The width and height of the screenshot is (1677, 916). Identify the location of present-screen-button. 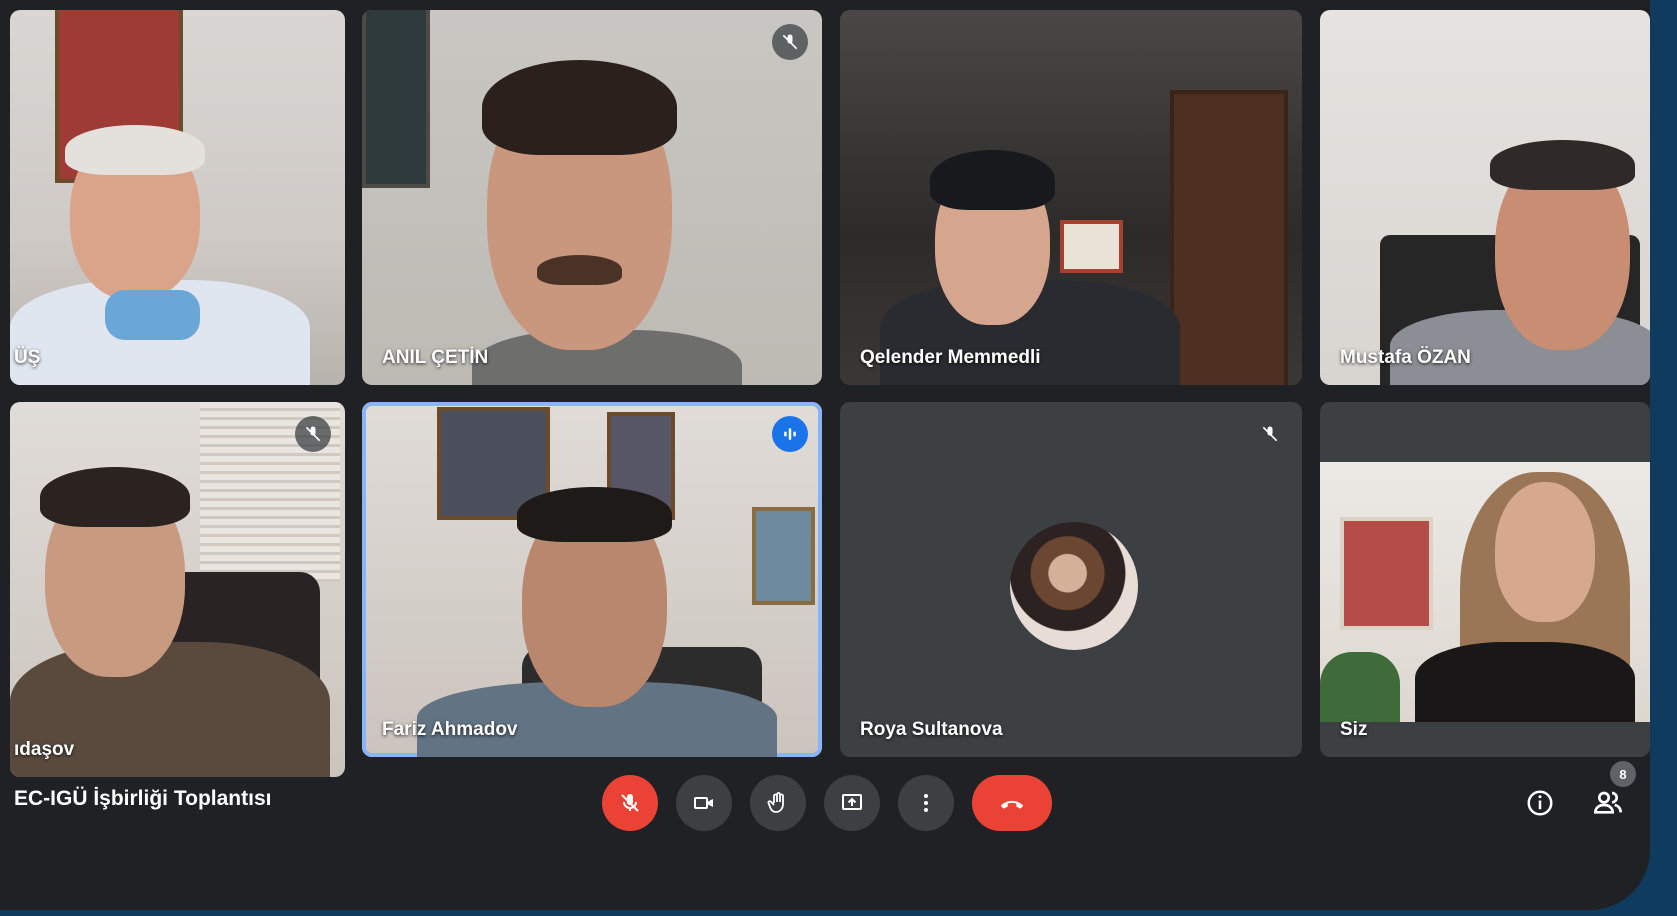
(852, 803).